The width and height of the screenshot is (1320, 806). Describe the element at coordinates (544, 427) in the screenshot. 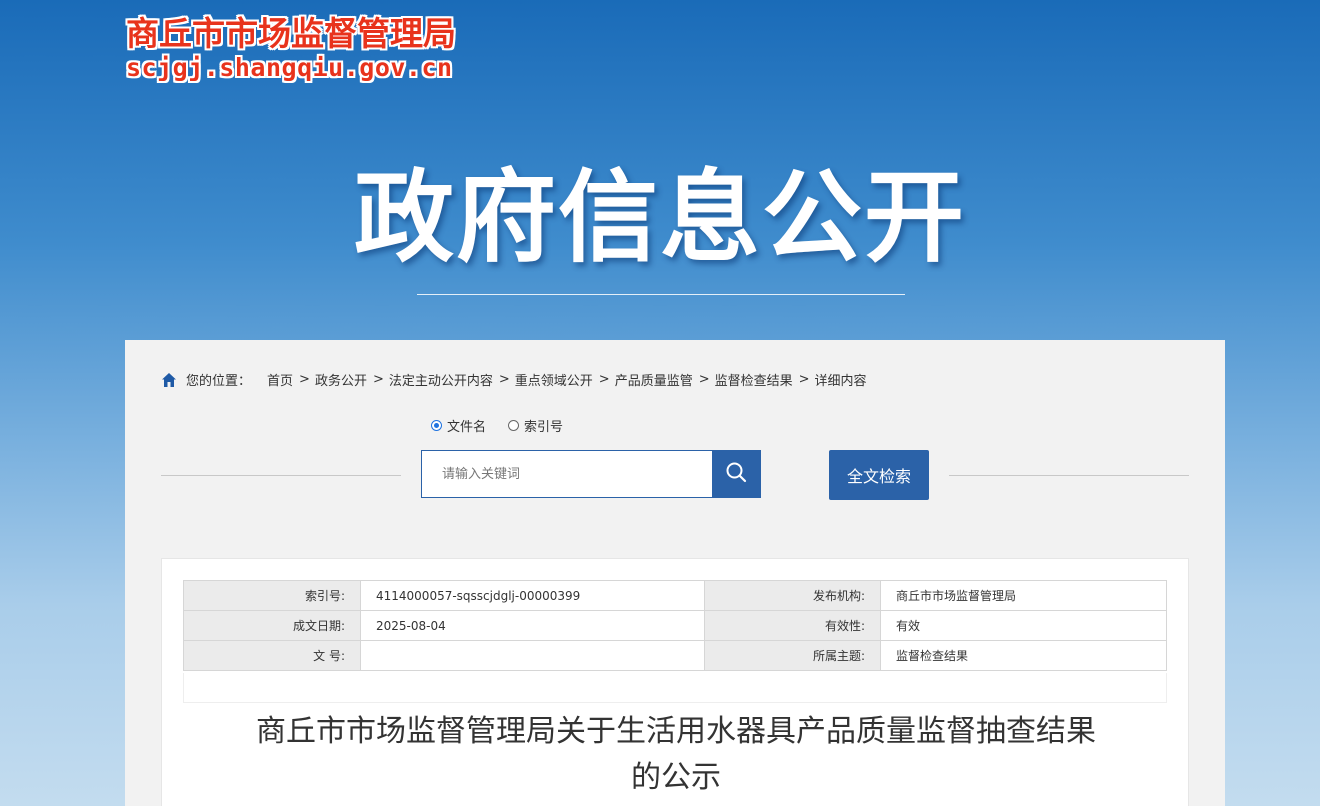

I see `radio-index-number-label: 索引号` at that location.